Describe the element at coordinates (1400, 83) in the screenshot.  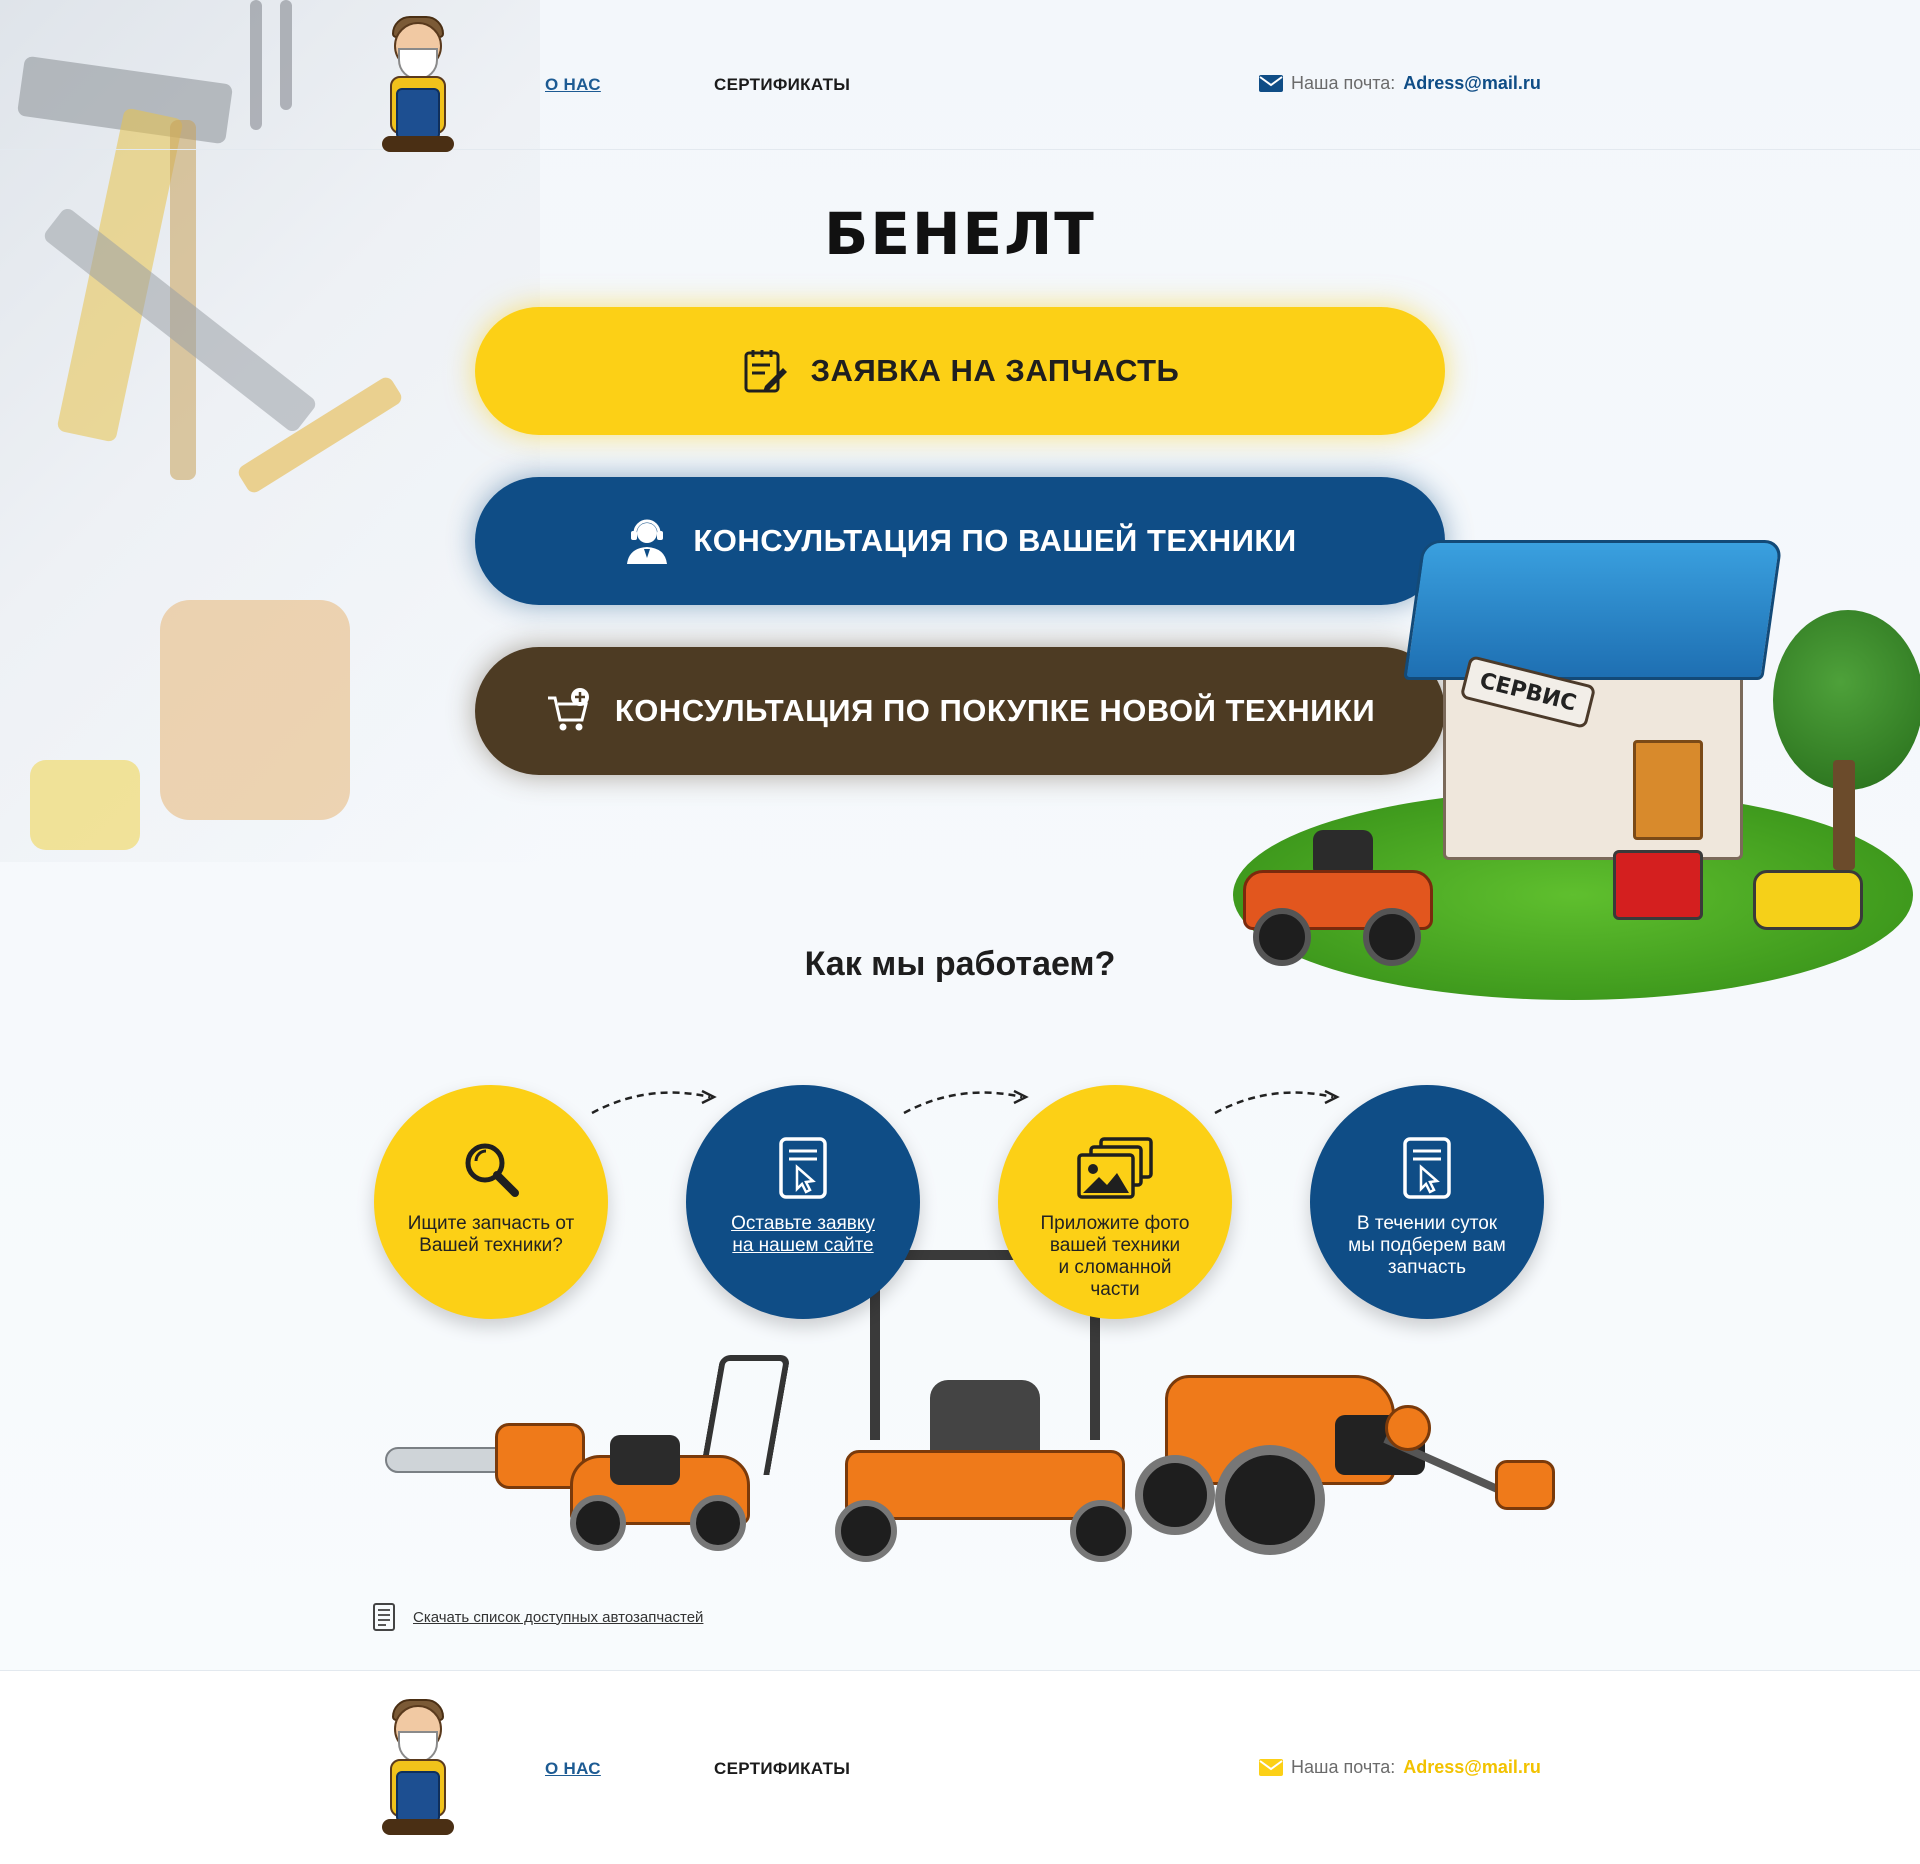
I see `header-mail: Наша почта: Adress@mail.ru` at that location.